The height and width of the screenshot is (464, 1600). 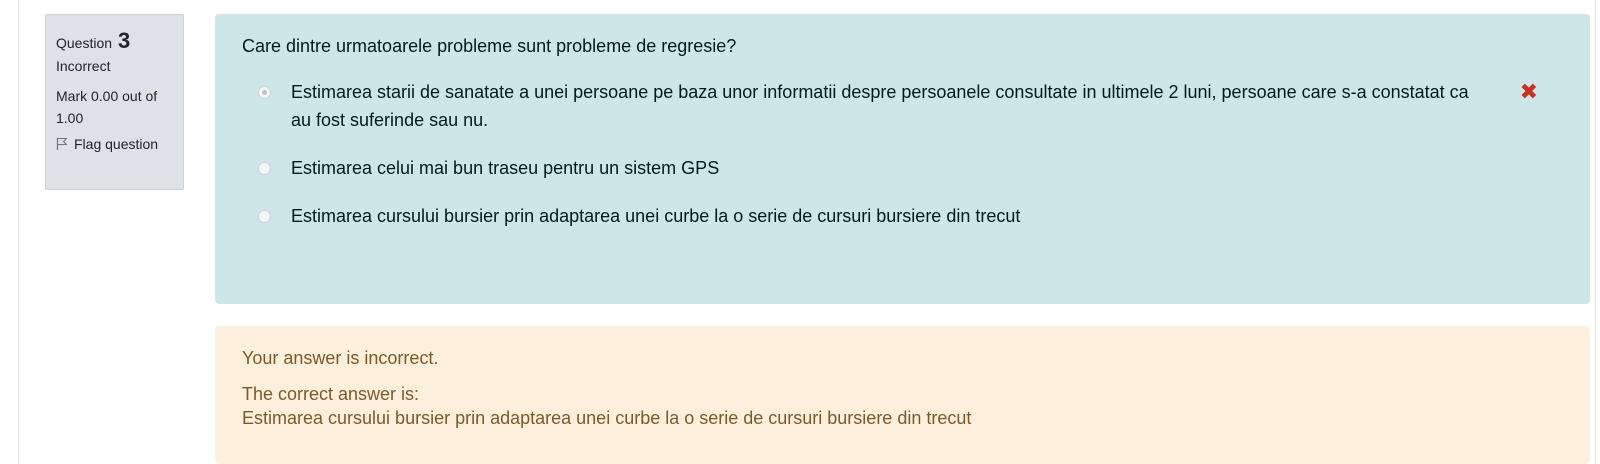 I want to click on page-right-border, so click(x=1595, y=232).